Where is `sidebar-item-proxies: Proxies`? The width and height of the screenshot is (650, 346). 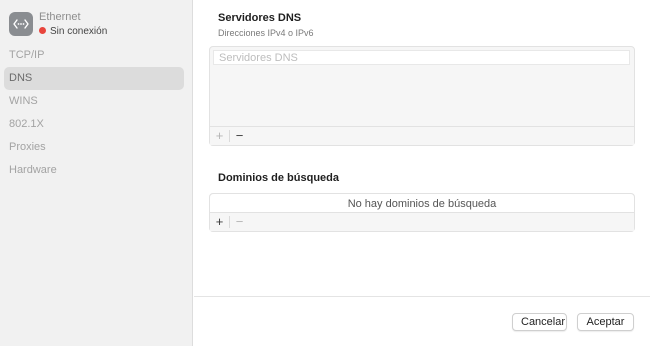 sidebar-item-proxies: Proxies is located at coordinates (94, 147).